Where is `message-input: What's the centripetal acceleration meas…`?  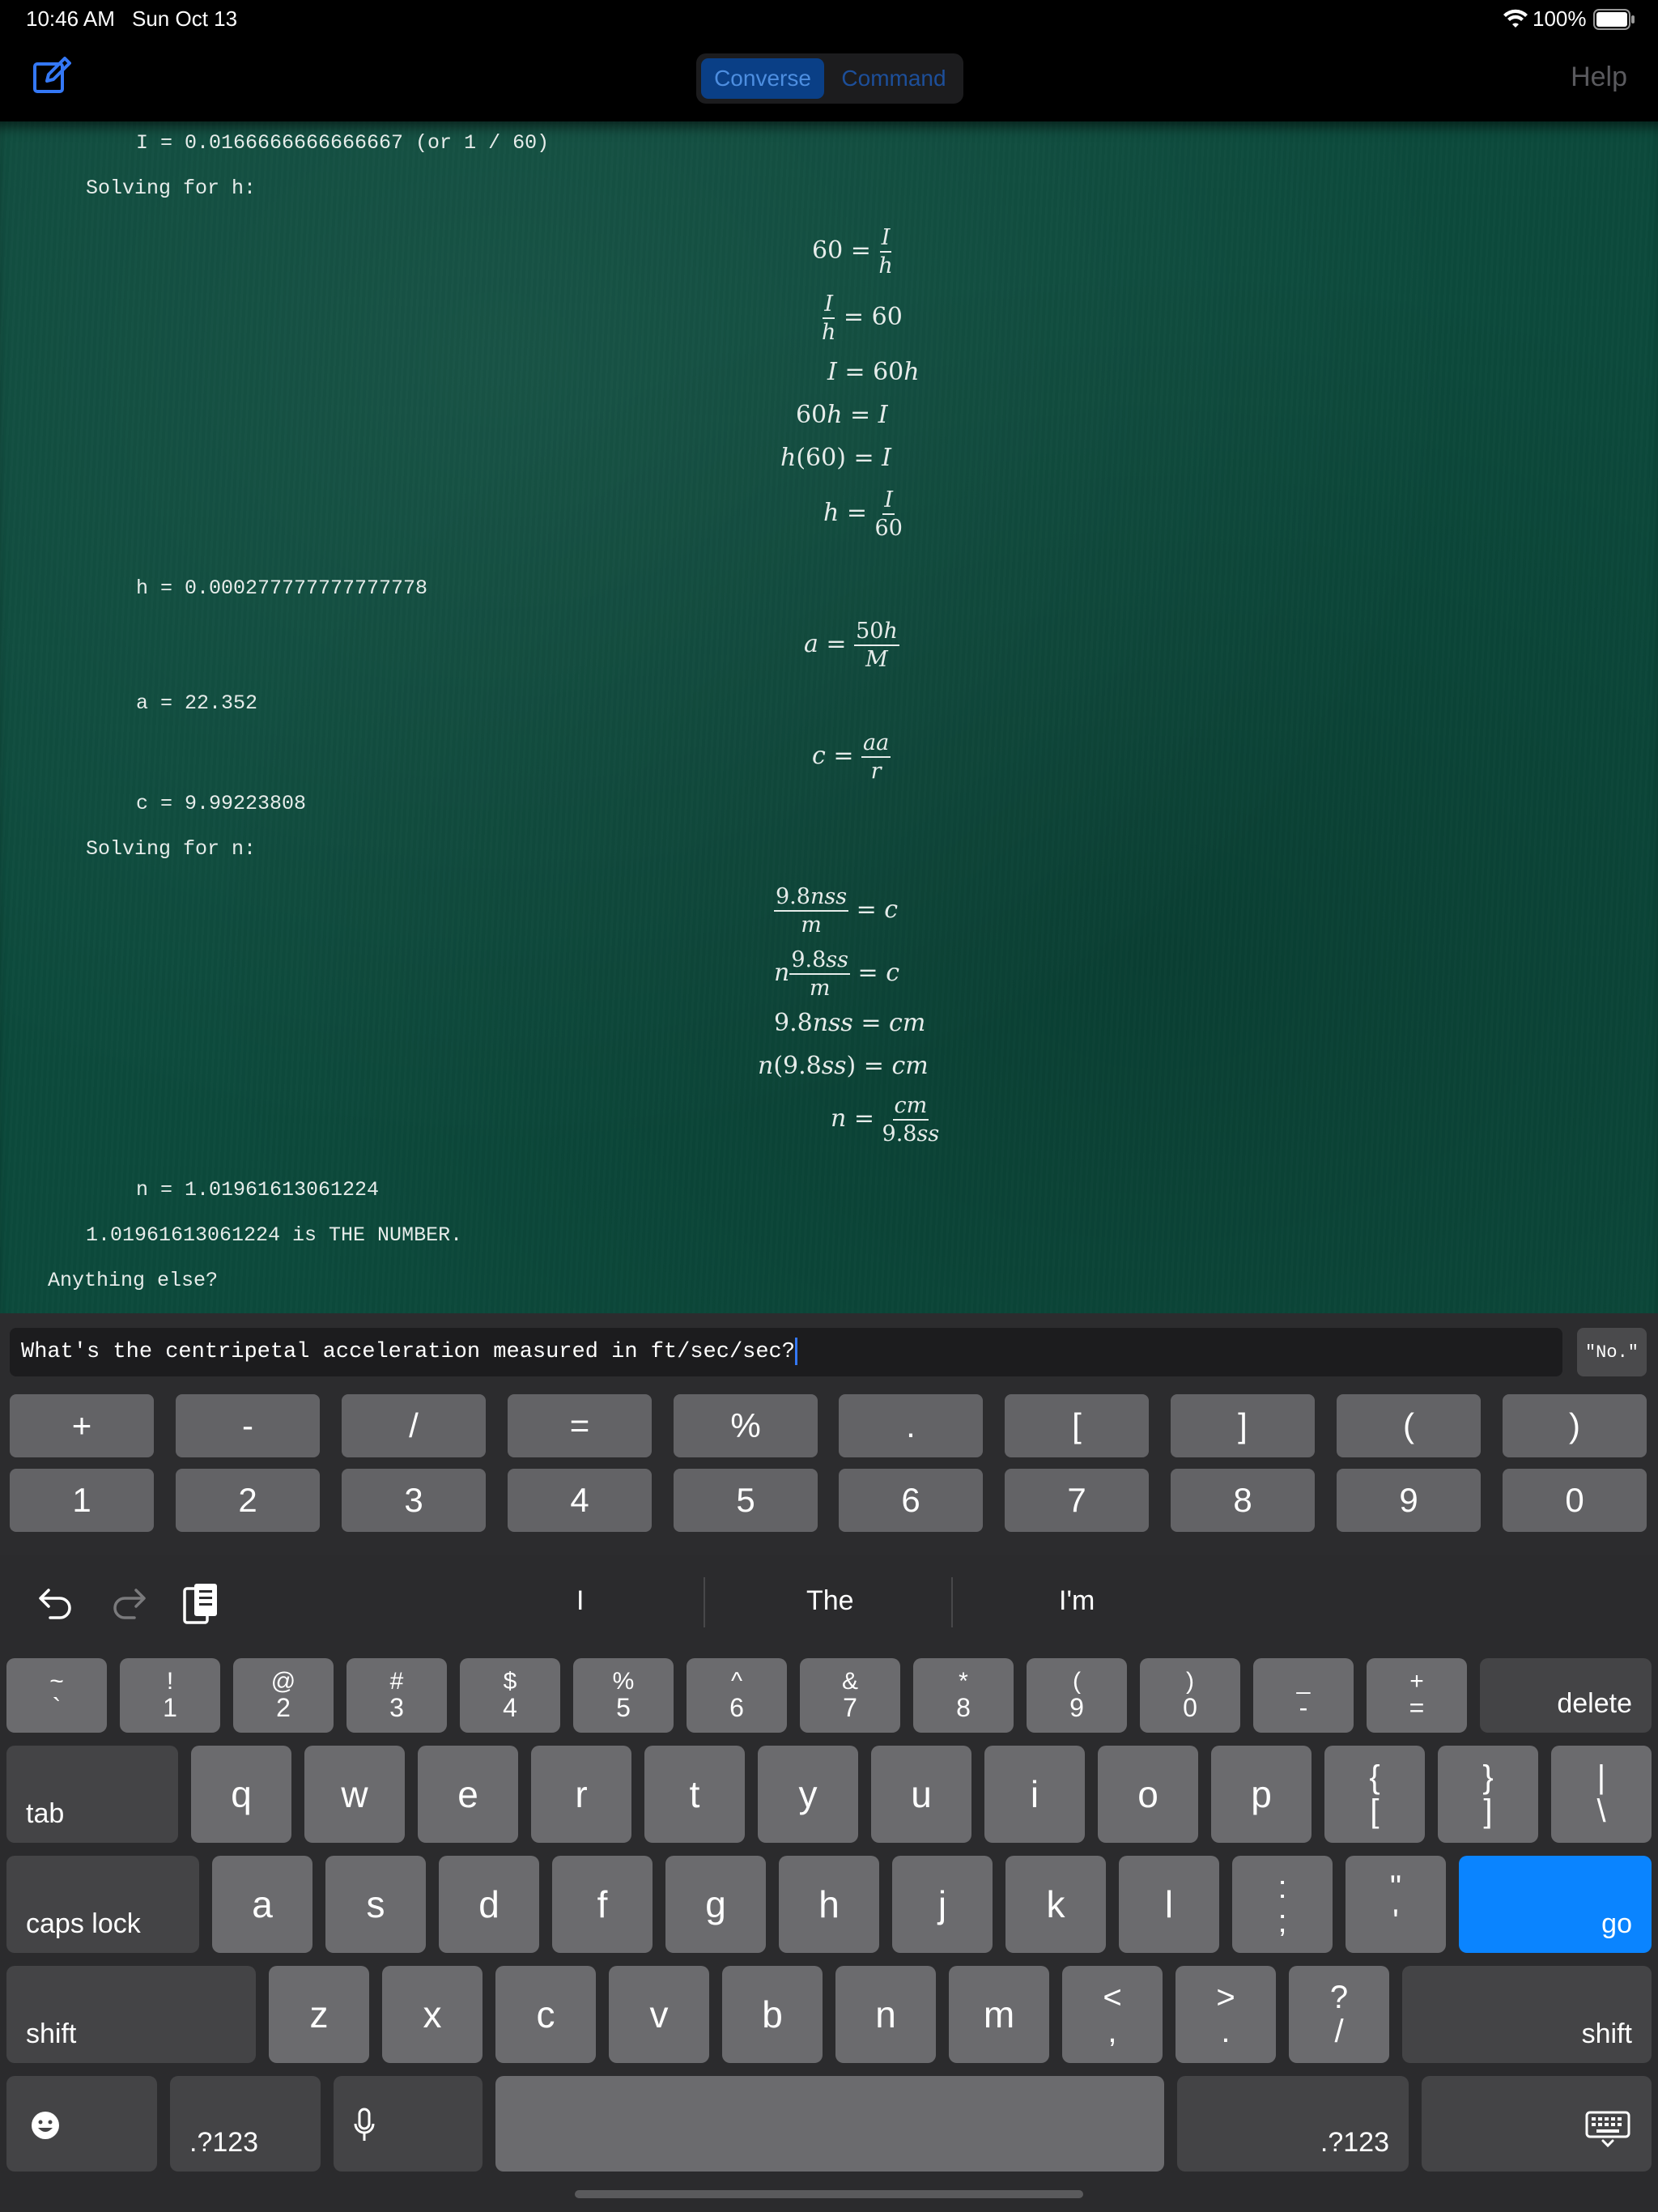 message-input: What's the centripetal acceleration meas… is located at coordinates (786, 1352).